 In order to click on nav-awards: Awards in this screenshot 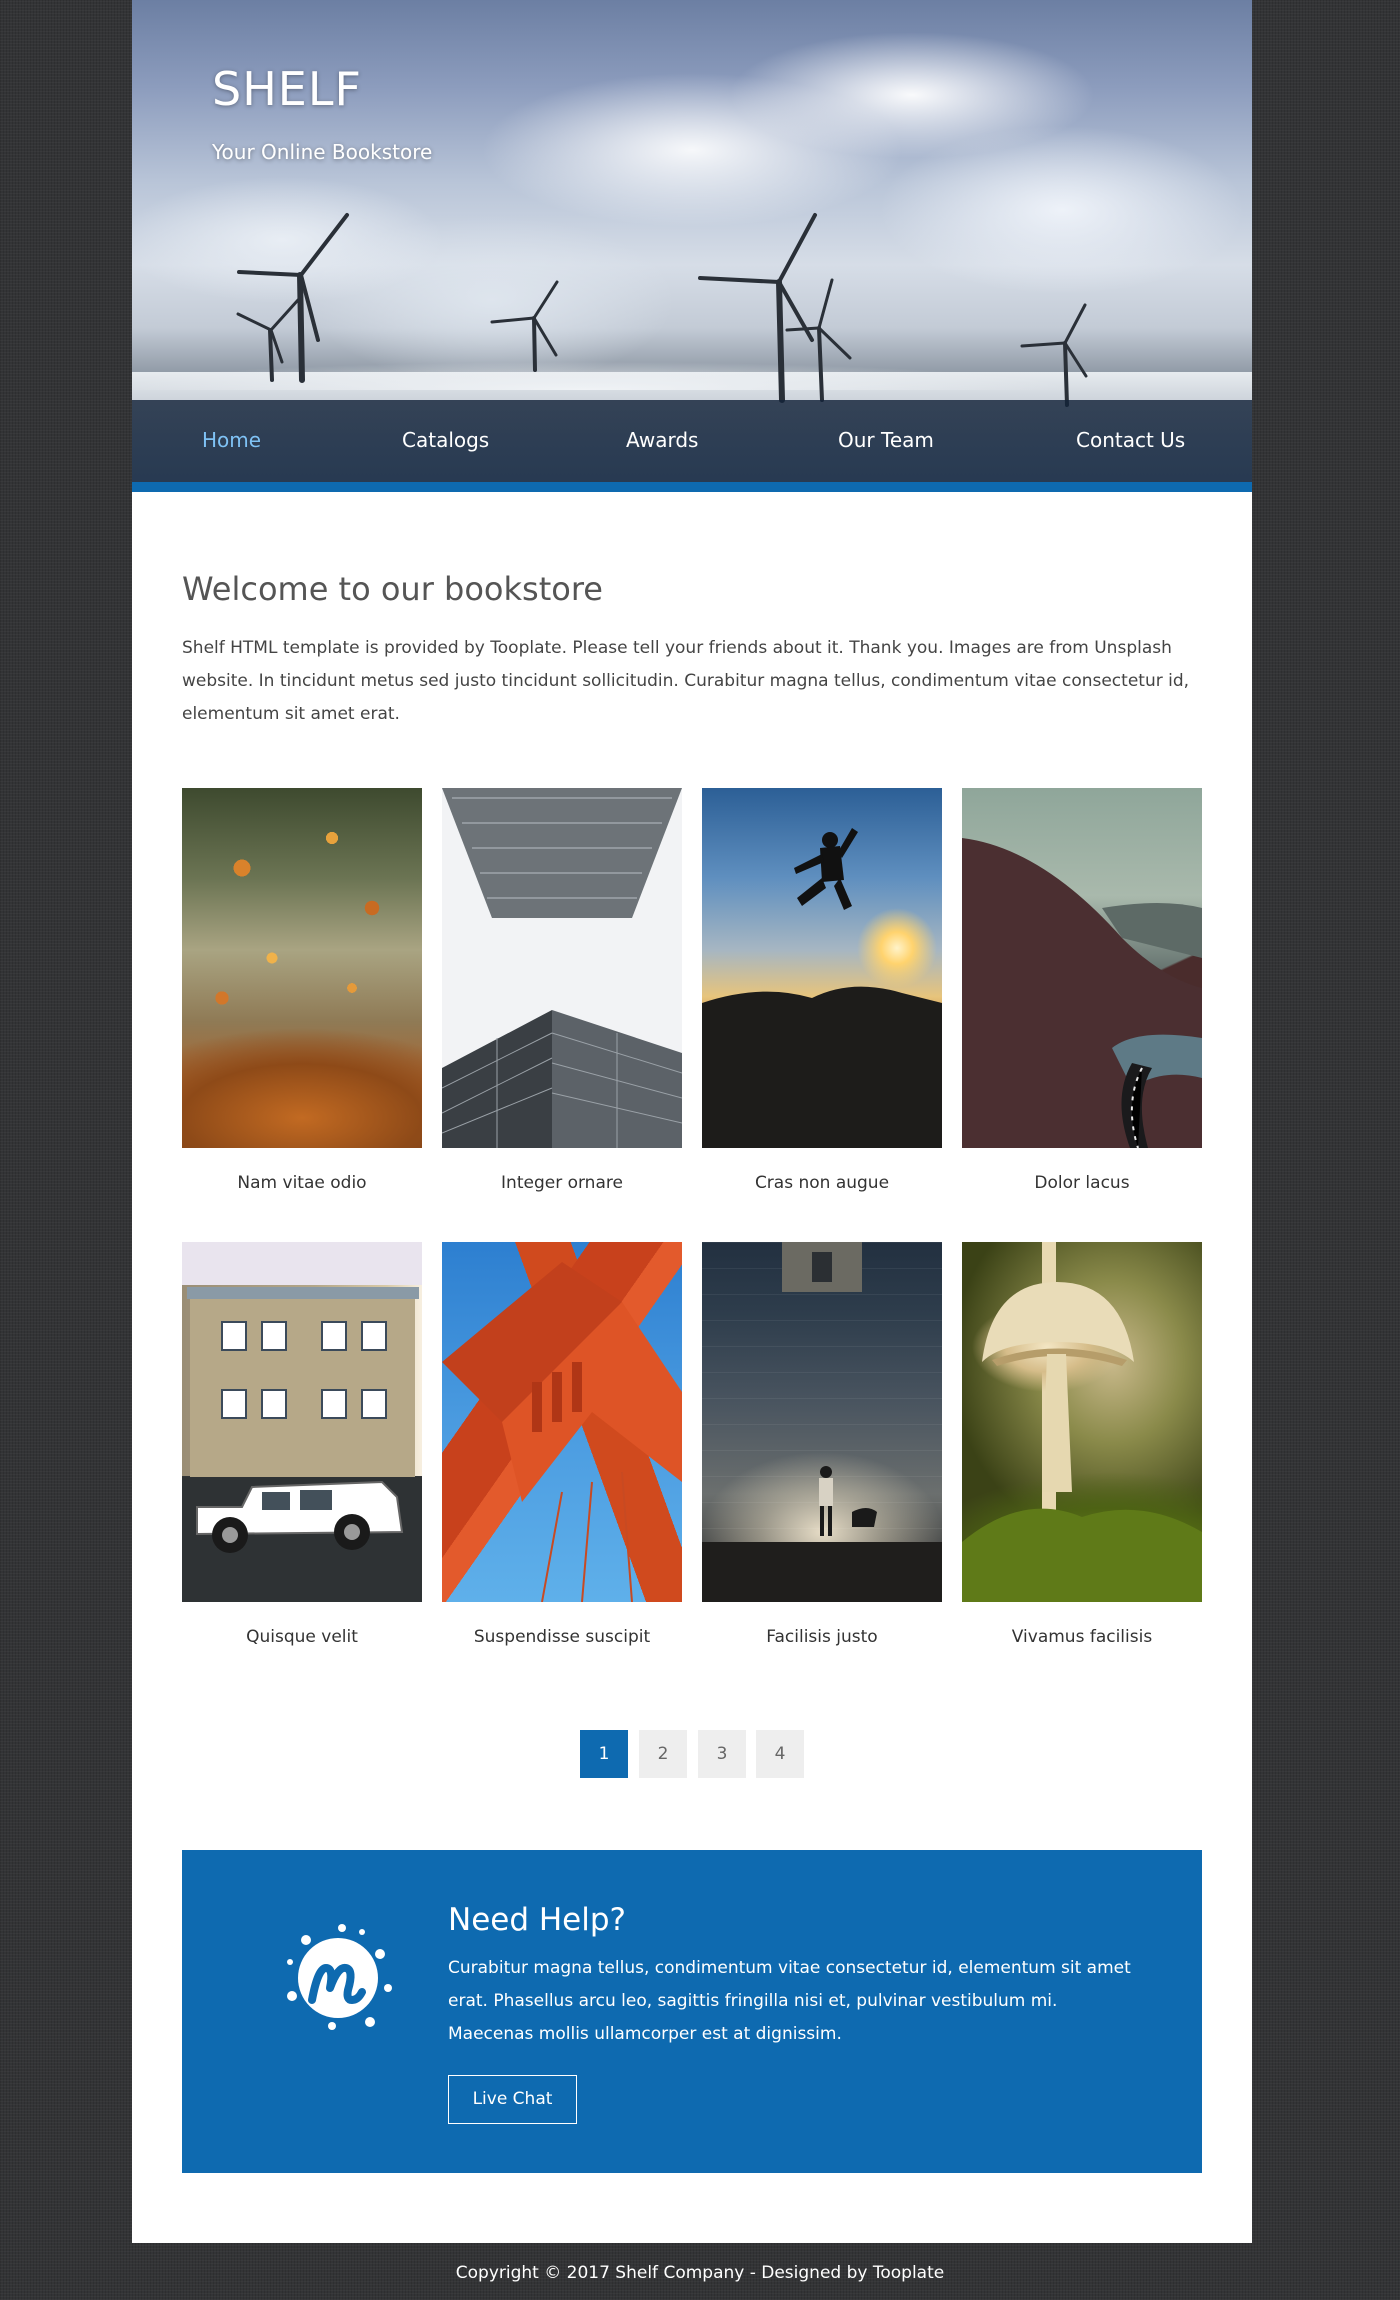, I will do `click(662, 440)`.